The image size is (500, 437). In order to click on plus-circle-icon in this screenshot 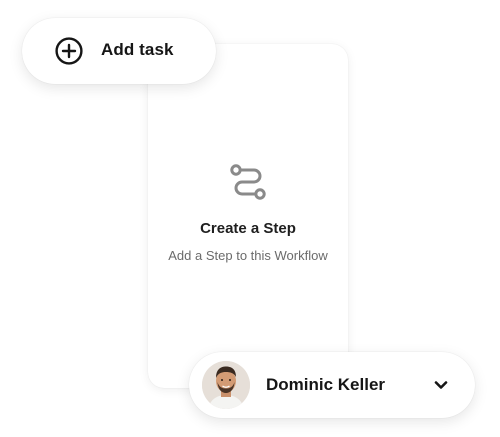, I will do `click(69, 51)`.